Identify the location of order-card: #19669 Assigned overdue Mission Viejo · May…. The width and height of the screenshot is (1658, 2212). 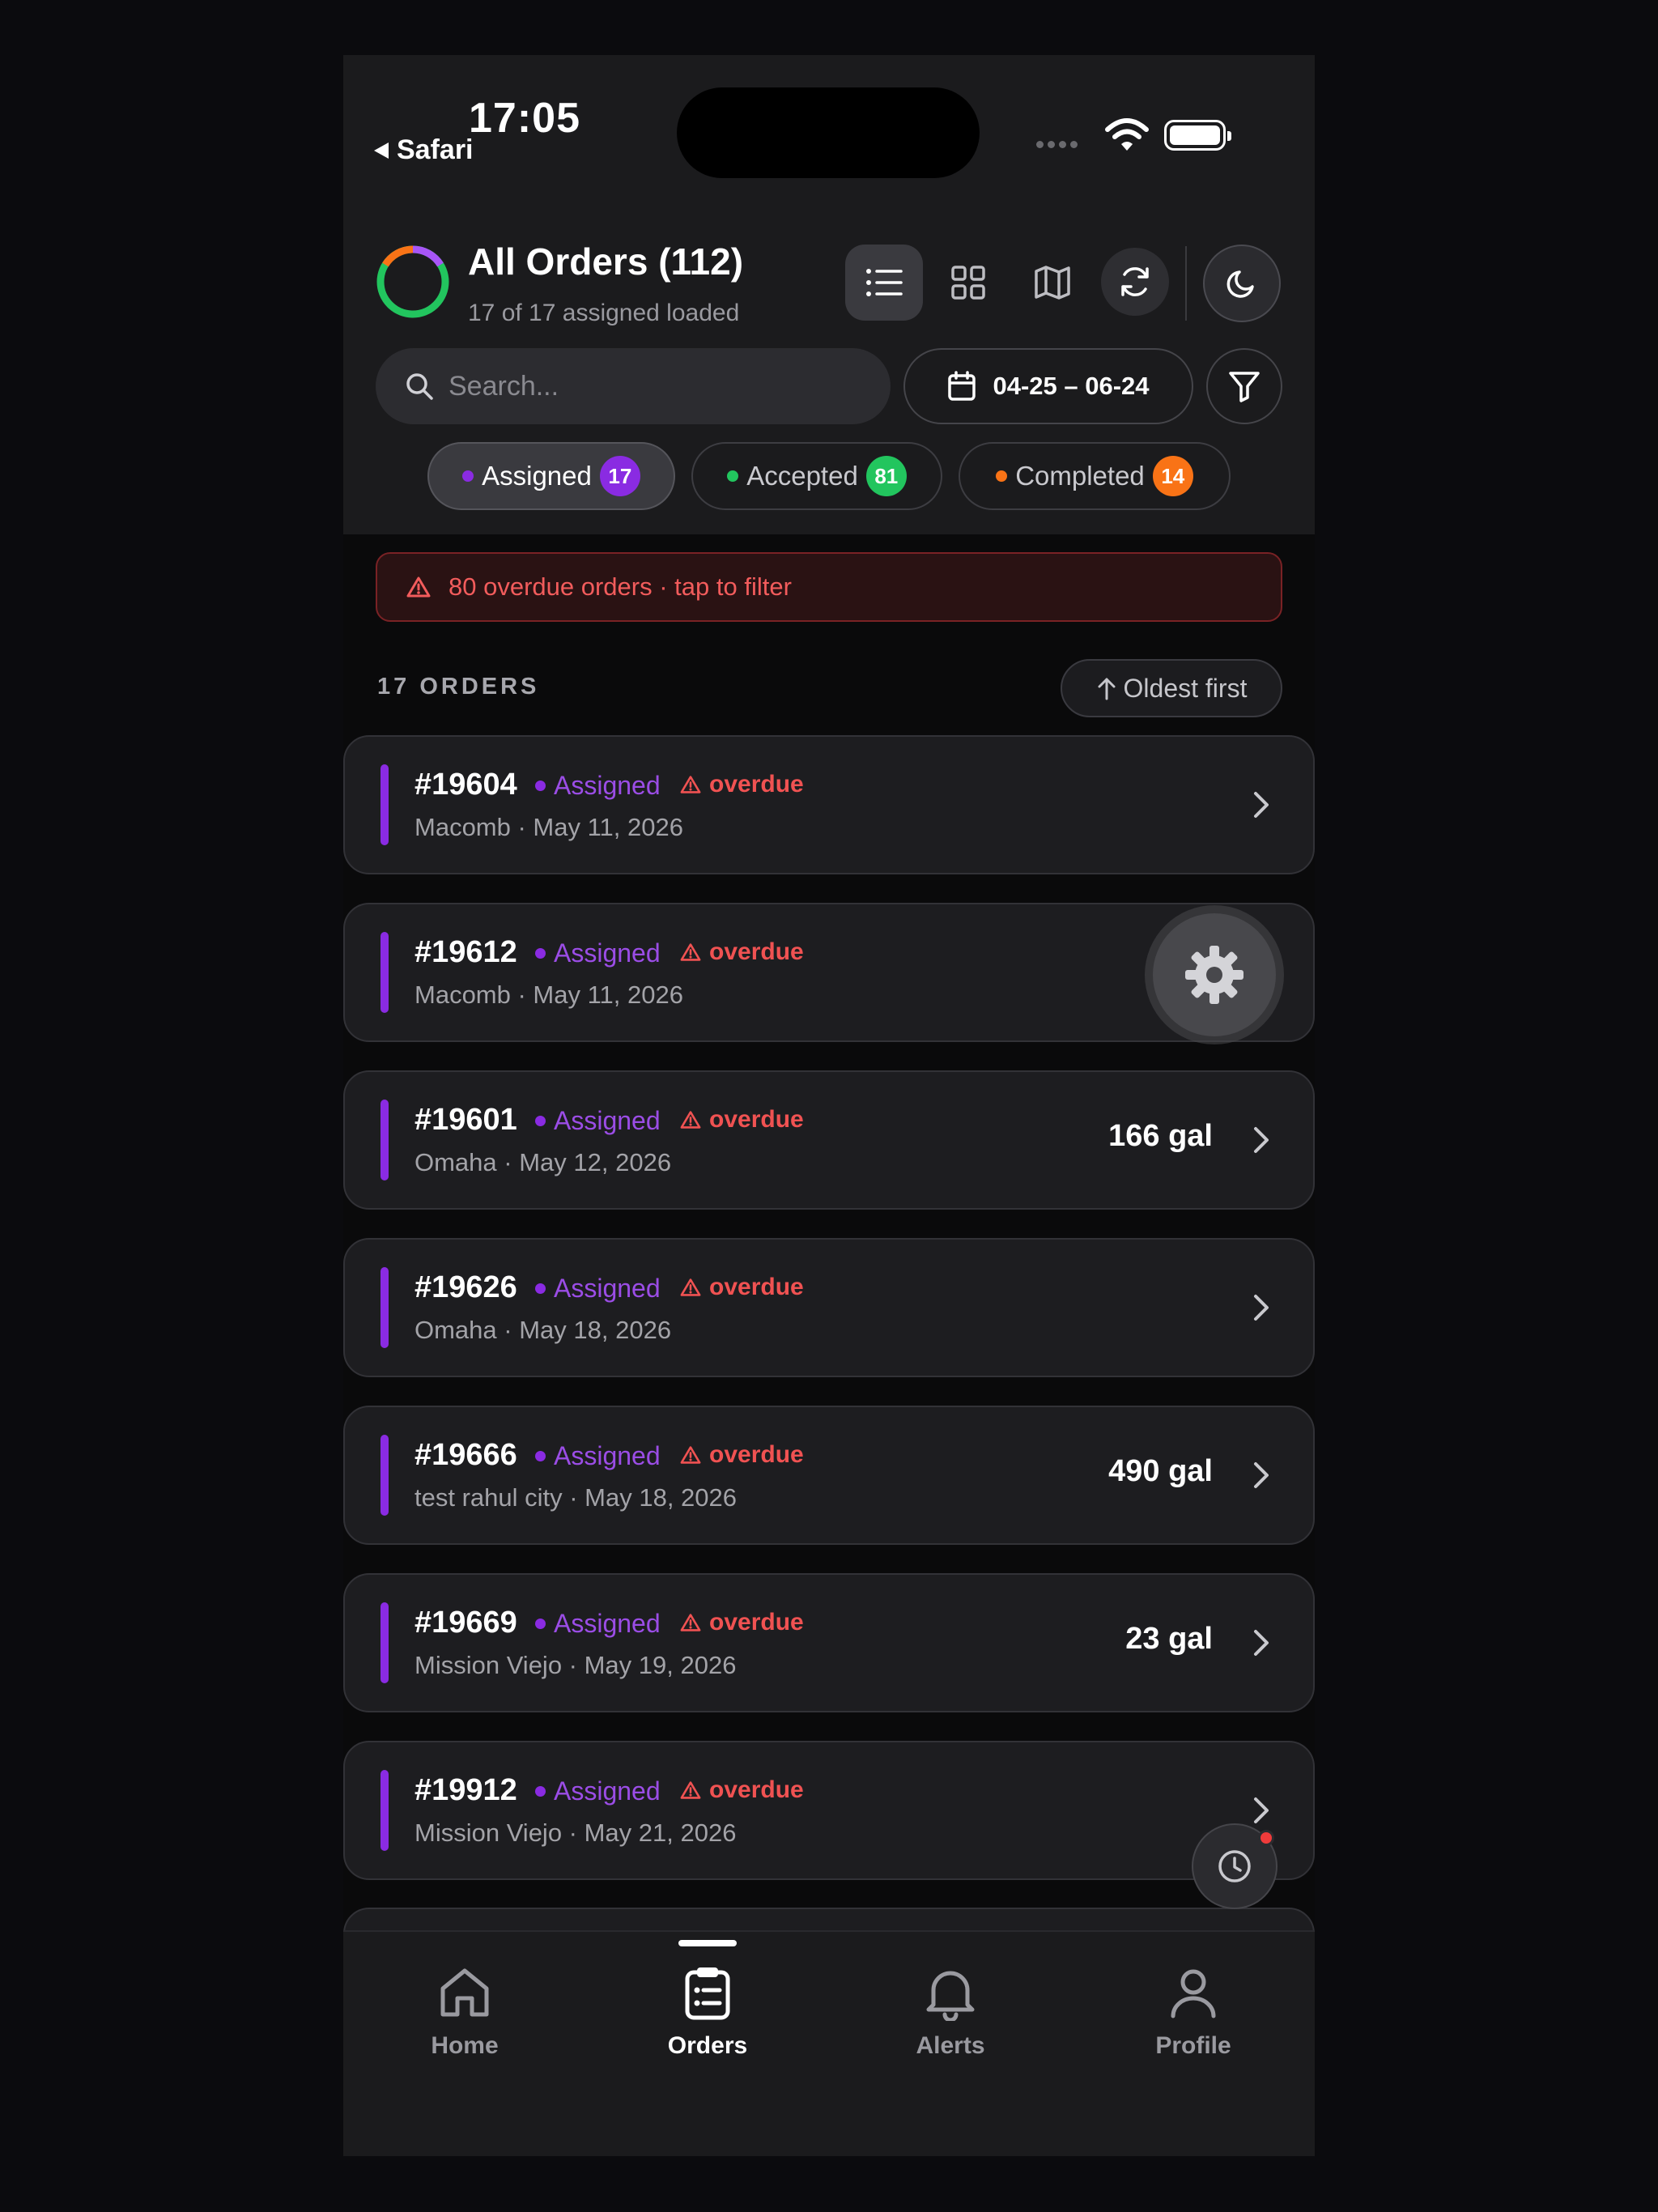
(829, 1642).